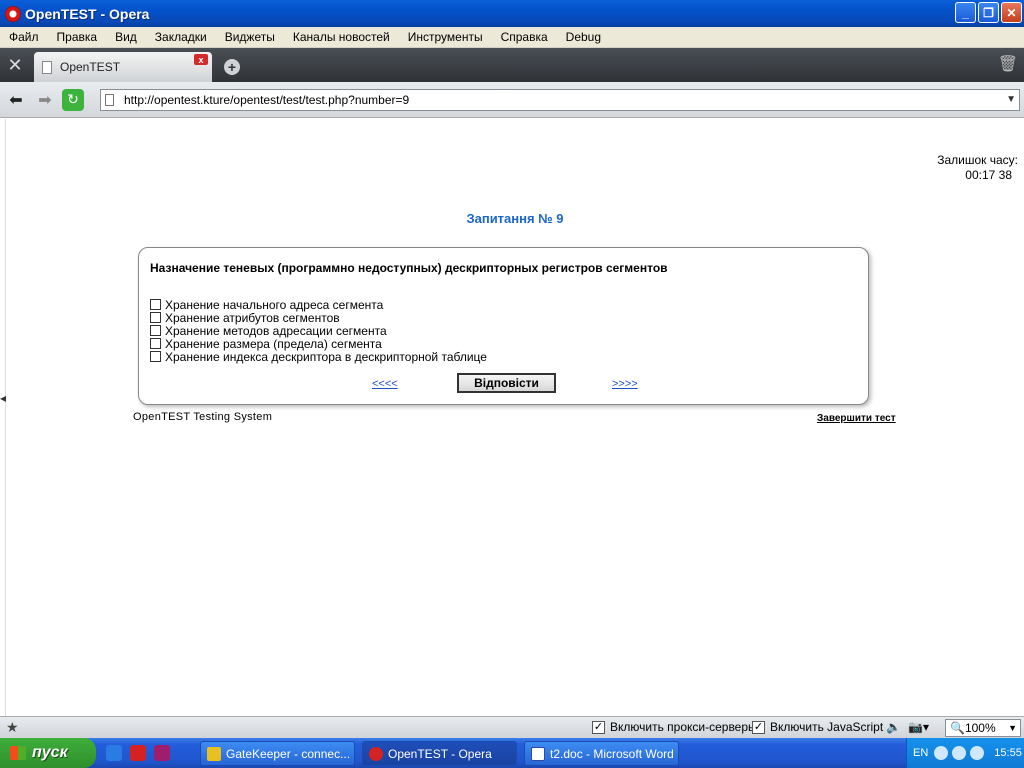 This screenshot has height=768, width=1024. Describe the element at coordinates (856, 418) in the screenshot. I see `finish-test-link: Завершити тест` at that location.